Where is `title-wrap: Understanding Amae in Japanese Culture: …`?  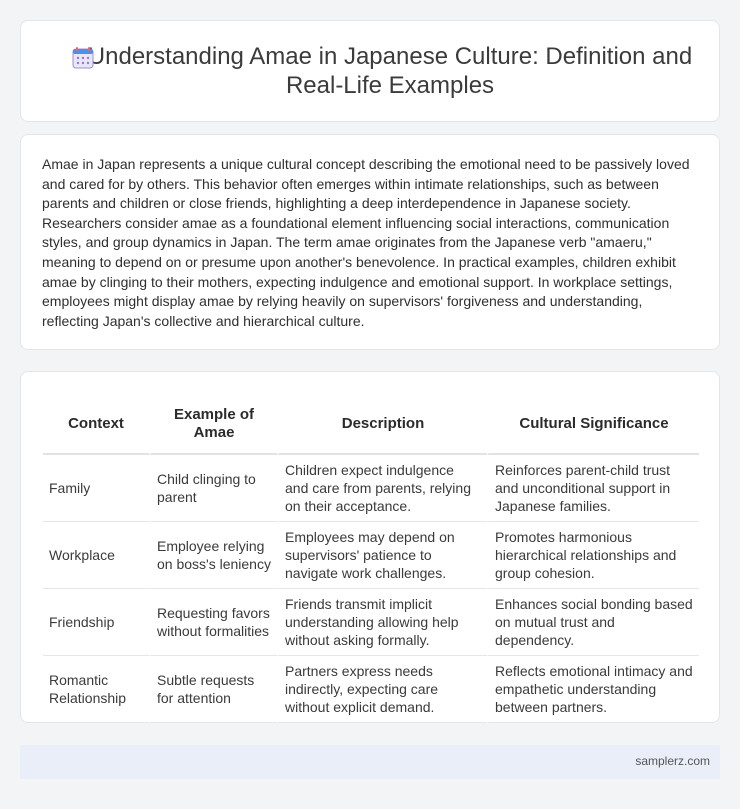 title-wrap: Understanding Amae in Japanese Culture: … is located at coordinates (370, 71).